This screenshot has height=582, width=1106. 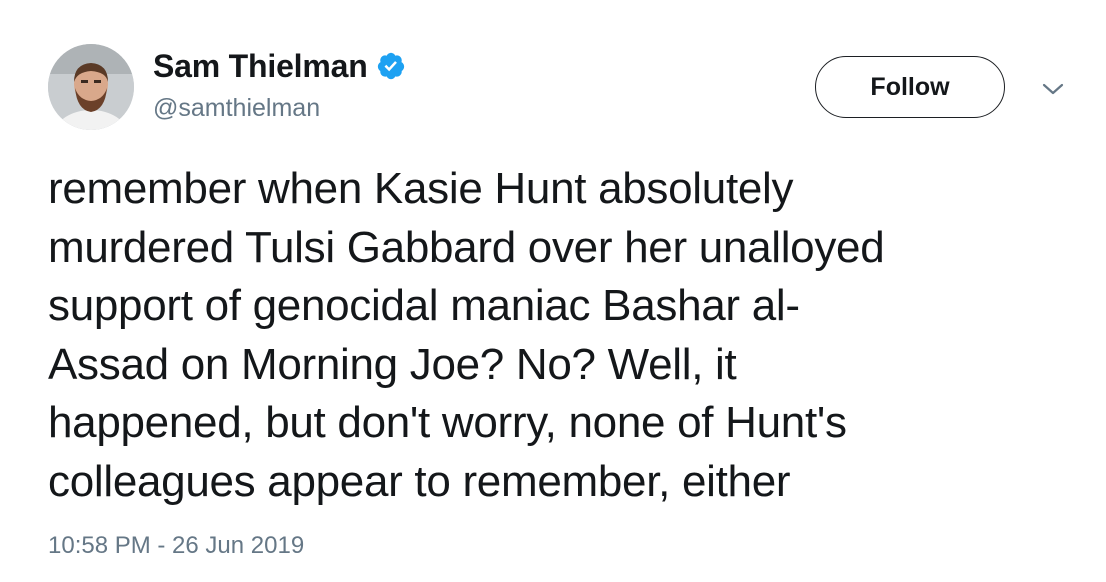 I want to click on author-display-name: Sam Thielman, so click(x=260, y=66).